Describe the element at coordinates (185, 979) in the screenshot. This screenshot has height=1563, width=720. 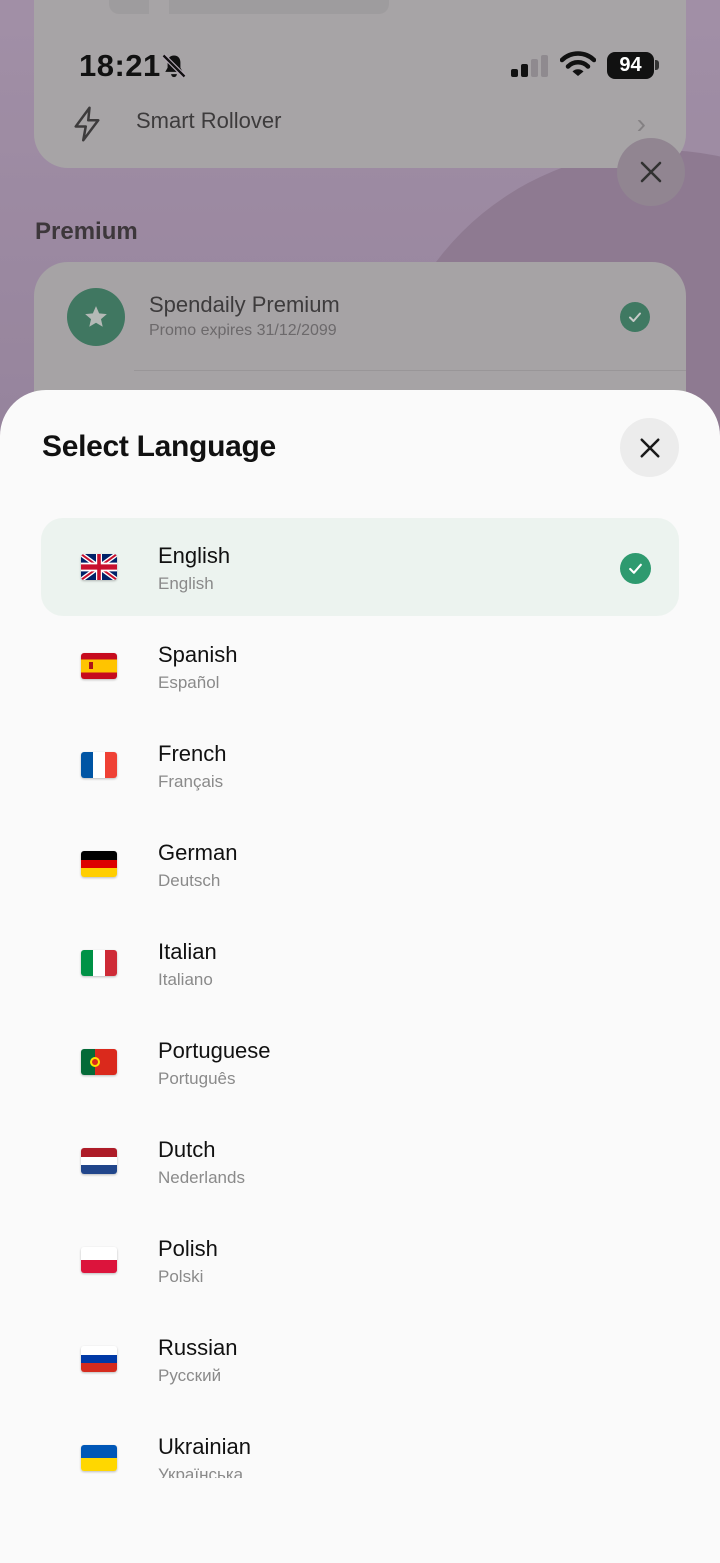
I see `language-native-name: Italiano` at that location.